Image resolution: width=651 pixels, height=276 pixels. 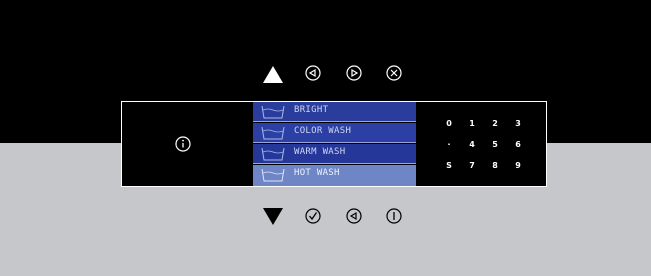 I want to click on key-8: 8, so click(x=495, y=166).